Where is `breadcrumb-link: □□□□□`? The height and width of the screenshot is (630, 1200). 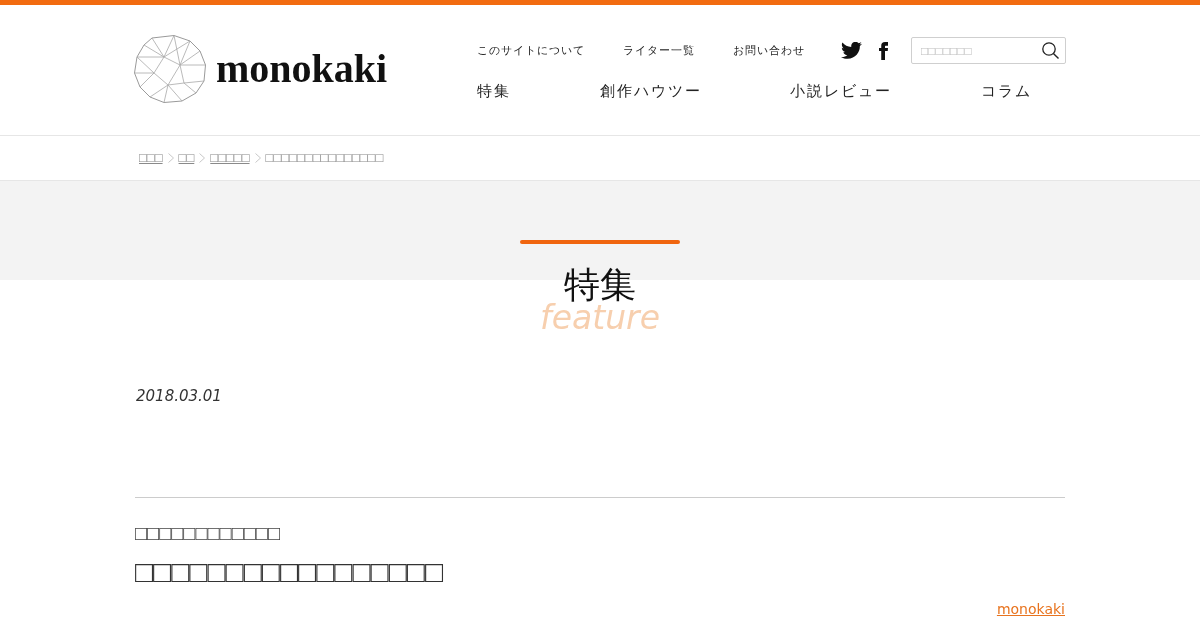
breadcrumb-link: □□□□□ is located at coordinates (230, 158).